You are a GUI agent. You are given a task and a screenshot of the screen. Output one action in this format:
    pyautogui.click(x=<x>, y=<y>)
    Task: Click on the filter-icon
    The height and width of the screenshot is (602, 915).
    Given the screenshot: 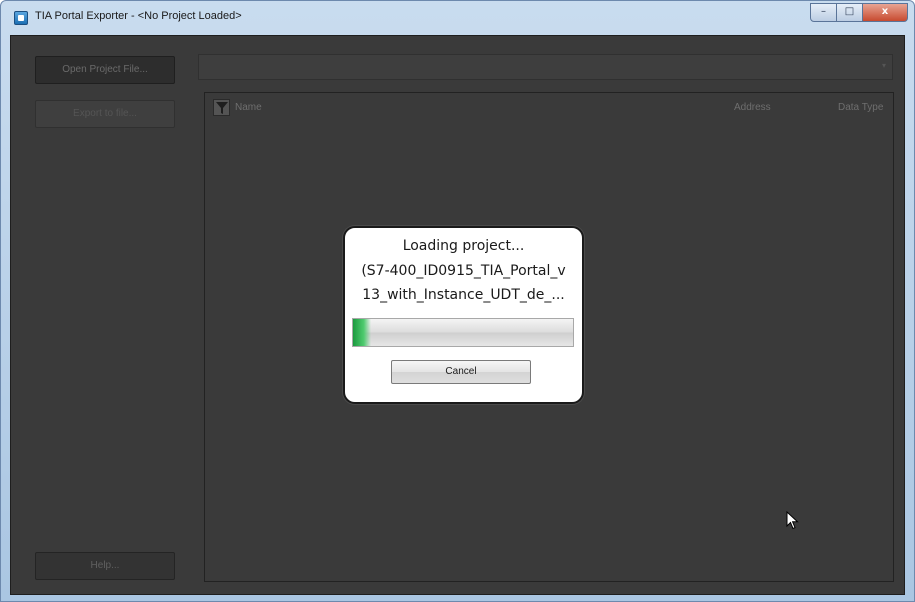 What is the action you would take?
    pyautogui.click(x=221, y=107)
    